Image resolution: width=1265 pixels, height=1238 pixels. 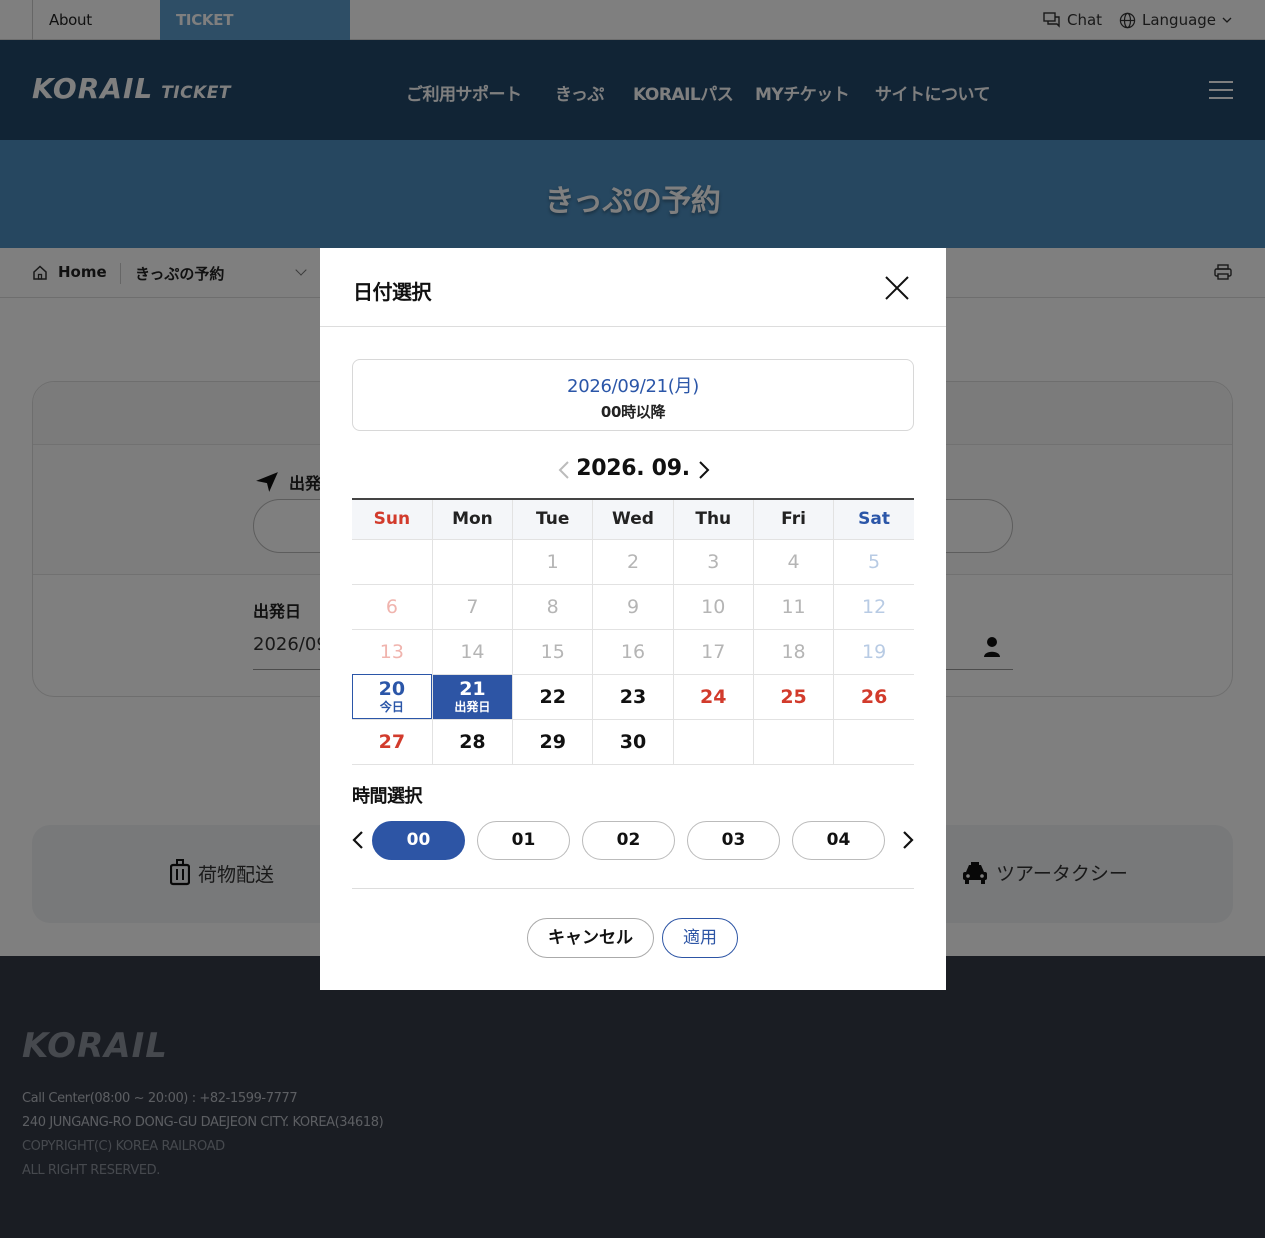 What do you see at coordinates (793, 697) in the screenshot?
I see `calendar-day-holiday: 25` at bounding box center [793, 697].